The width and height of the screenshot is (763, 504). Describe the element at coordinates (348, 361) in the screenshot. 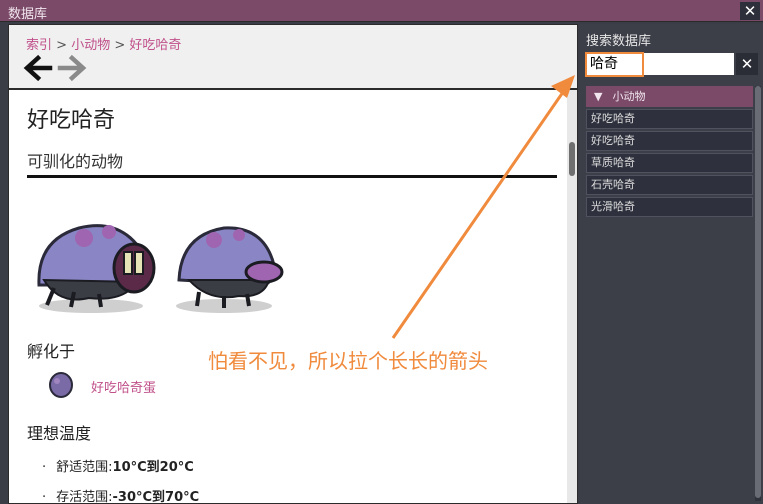

I see `annotation-text: 怕看不见，所以拉个长长的箭头` at that location.